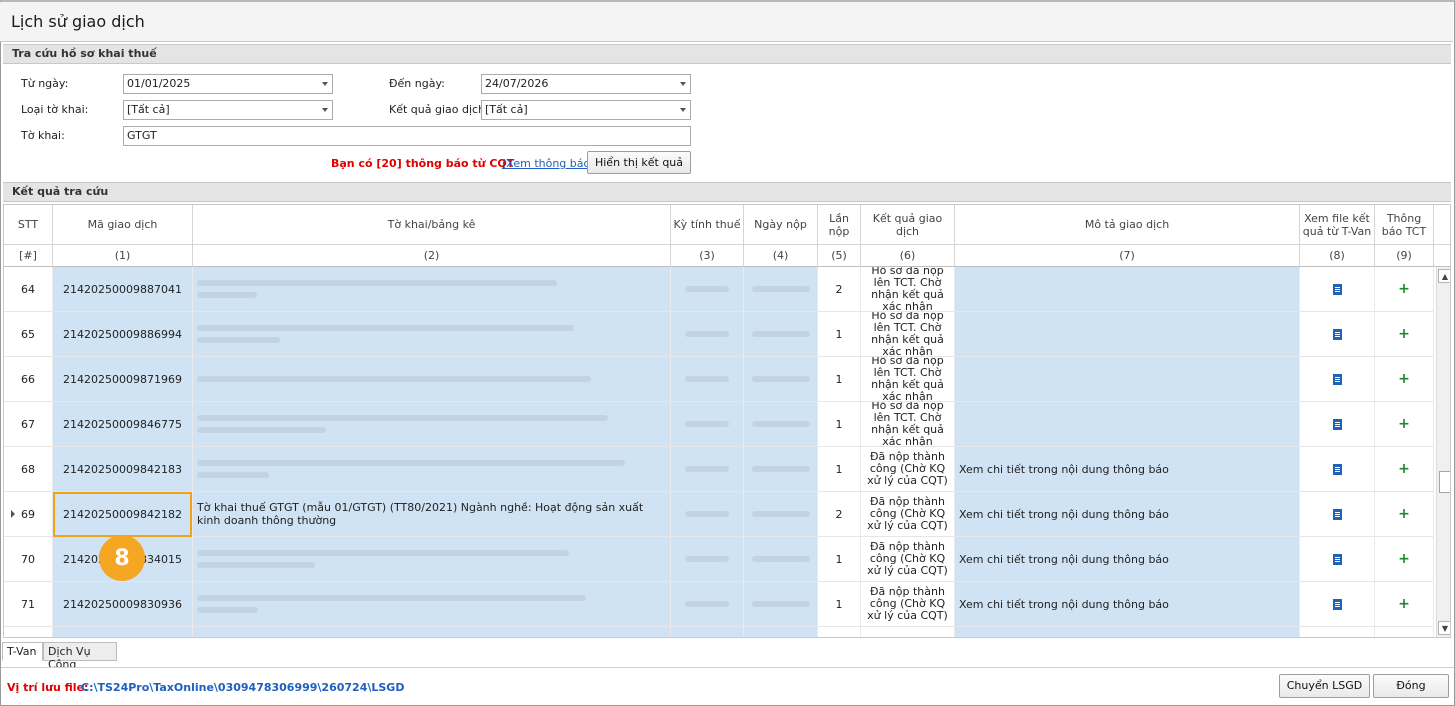 This screenshot has width=1455, height=706. What do you see at coordinates (1337, 225) in the screenshot?
I see `col-header-tvan-file: Xem file kết quả từ T-Van` at bounding box center [1337, 225].